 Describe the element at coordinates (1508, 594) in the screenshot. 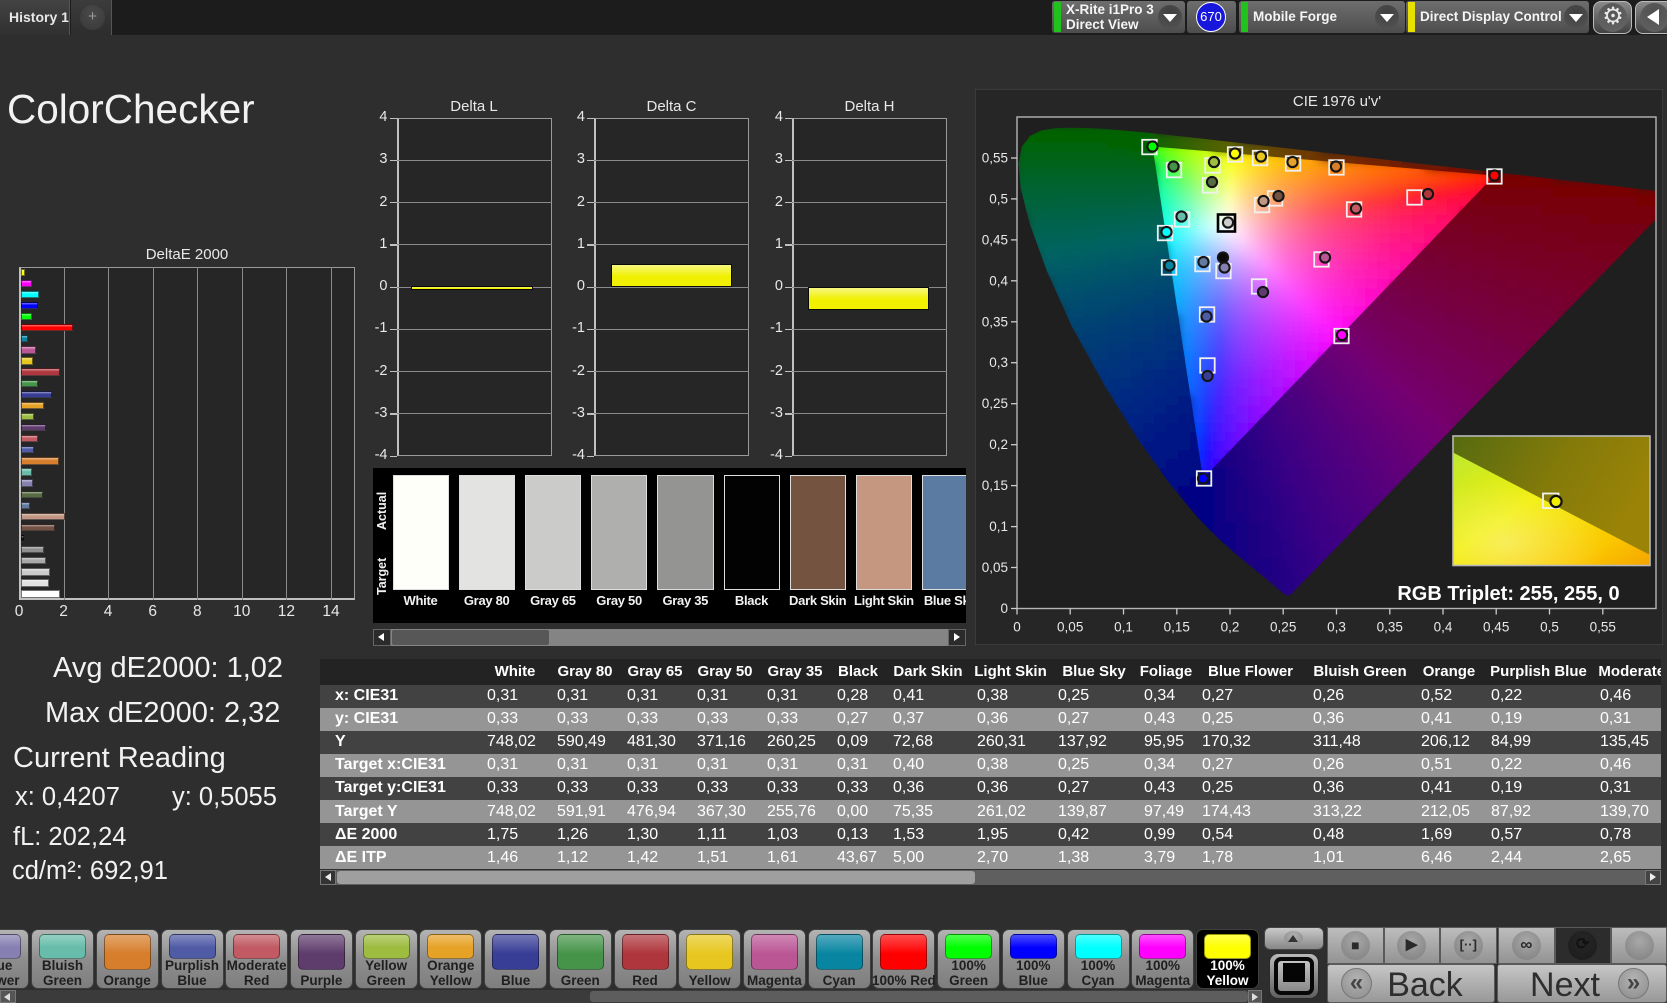

I see `svg-text: RGB Triplet: 255, 255, 0` at that location.